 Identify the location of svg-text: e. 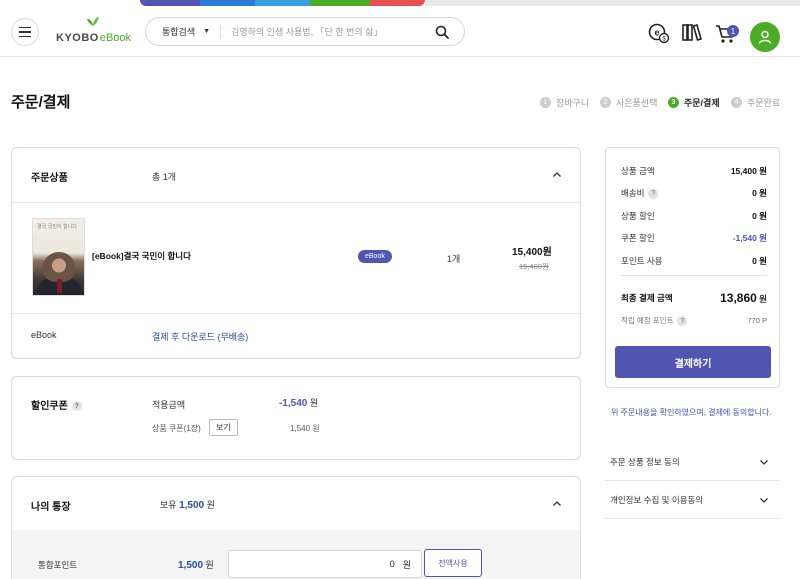
(656, 33).